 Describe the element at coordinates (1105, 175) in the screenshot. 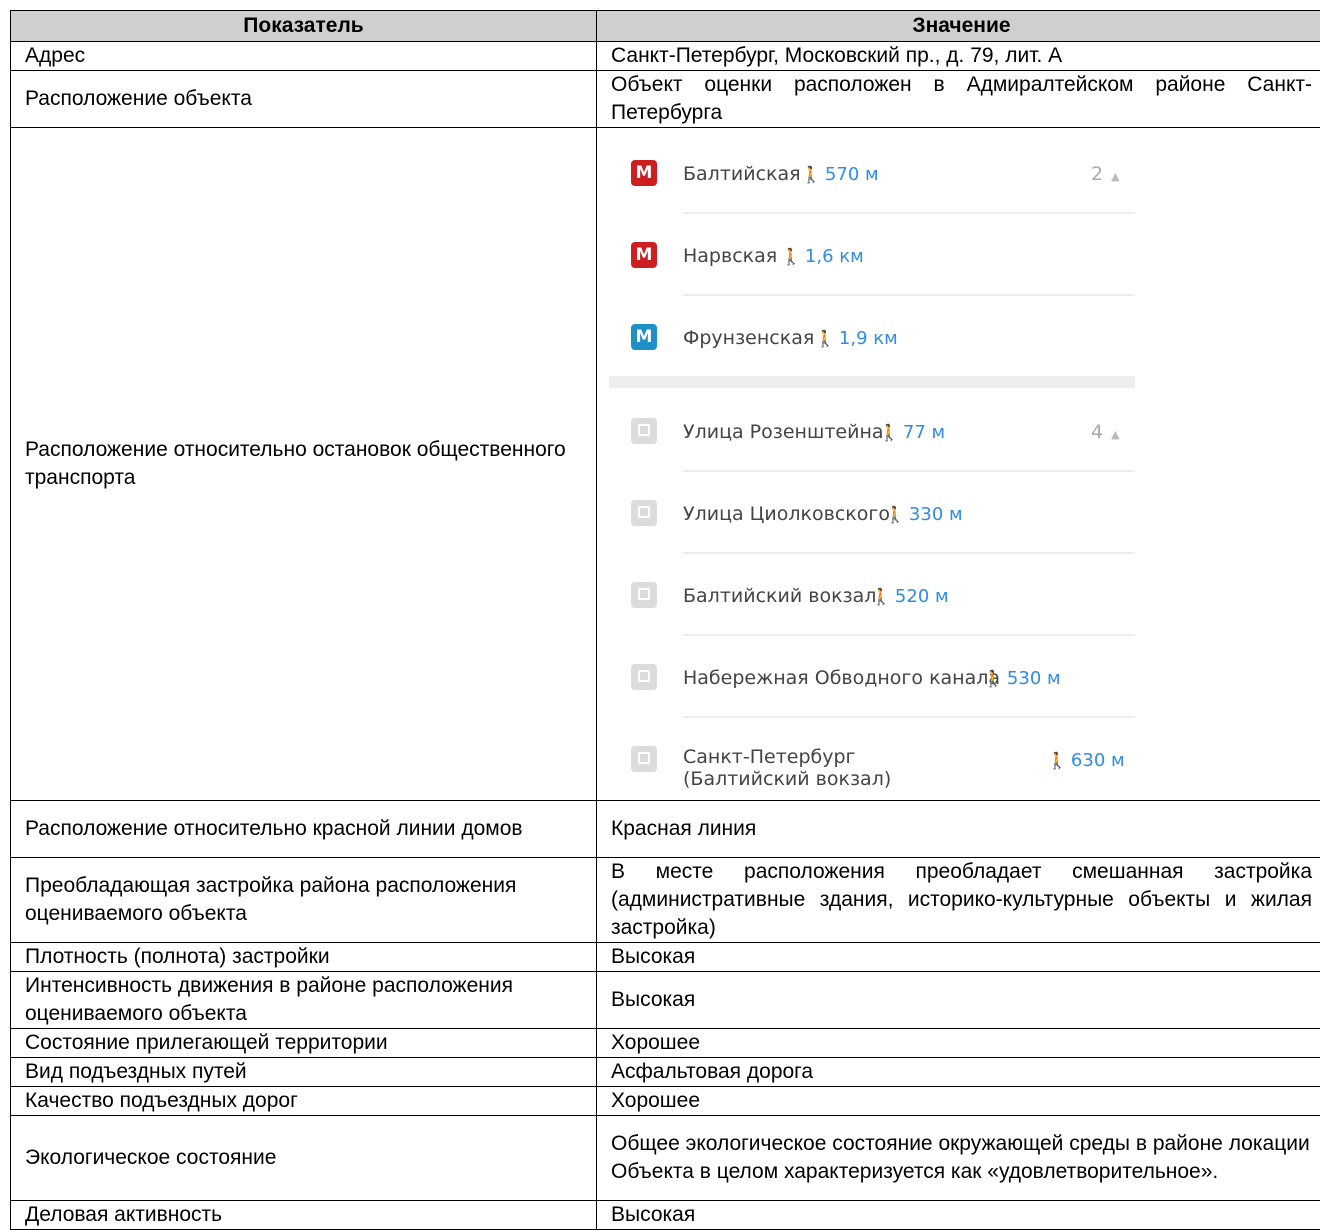

I see `more-count: 2▲` at that location.